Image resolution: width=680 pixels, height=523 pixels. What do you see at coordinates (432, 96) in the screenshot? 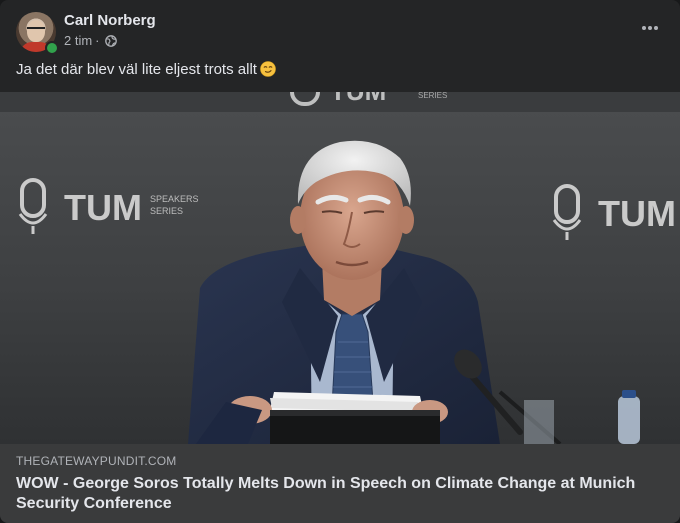
I see `banner-top-small: SERIES` at bounding box center [432, 96].